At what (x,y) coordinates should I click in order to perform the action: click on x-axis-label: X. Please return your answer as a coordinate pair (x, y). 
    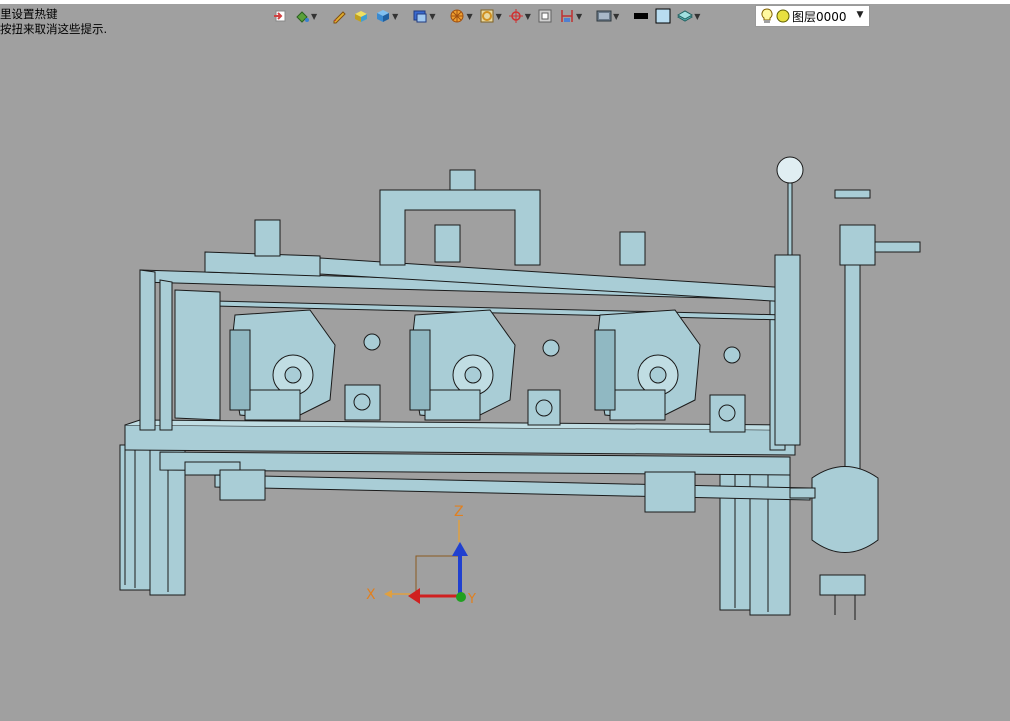
    Looking at the image, I should click on (371, 595).